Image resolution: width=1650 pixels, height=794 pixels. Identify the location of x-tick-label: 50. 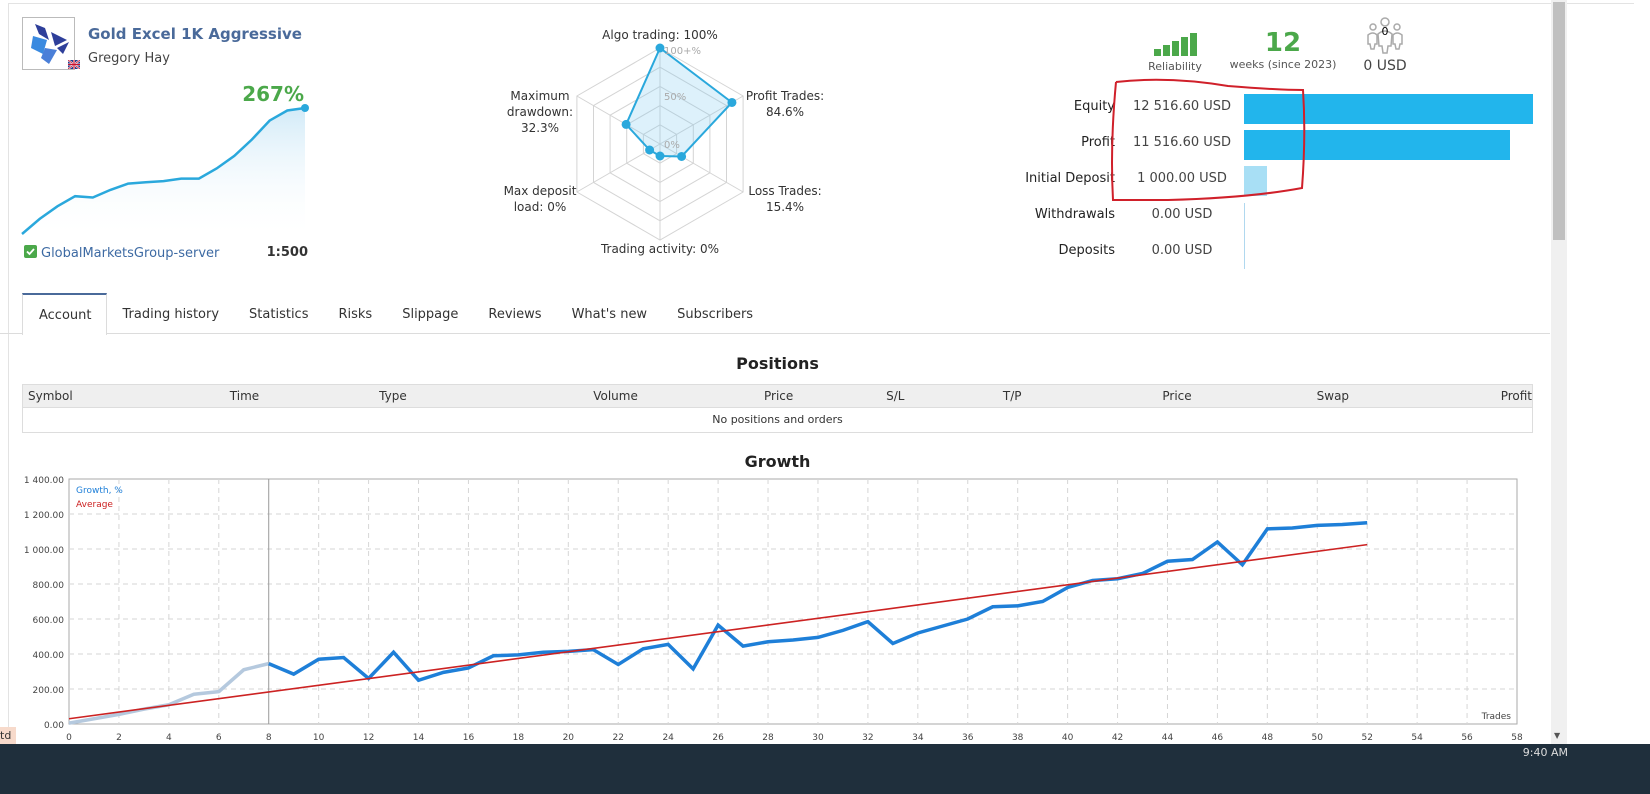
(1318, 738).